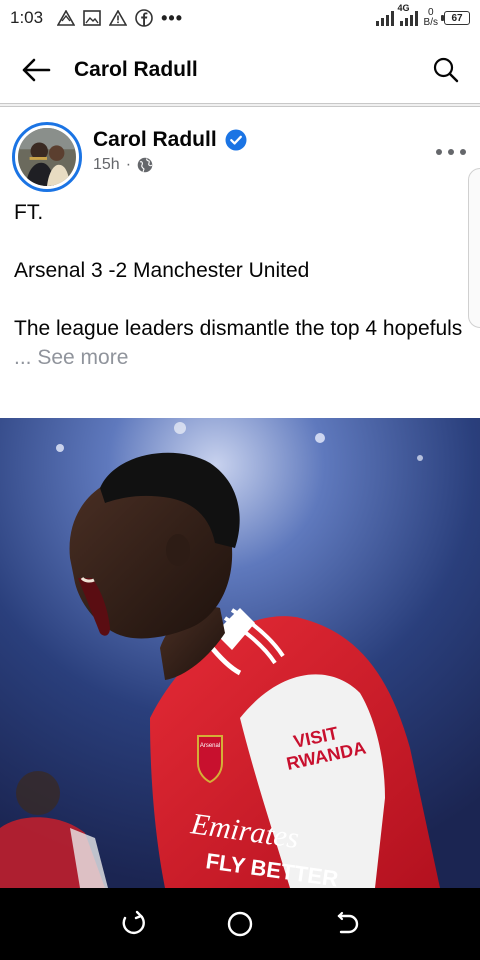 The height and width of the screenshot is (960, 480). Describe the element at coordinates (240, 357) in the screenshot. I see `see-more-link: ... See more` at that location.